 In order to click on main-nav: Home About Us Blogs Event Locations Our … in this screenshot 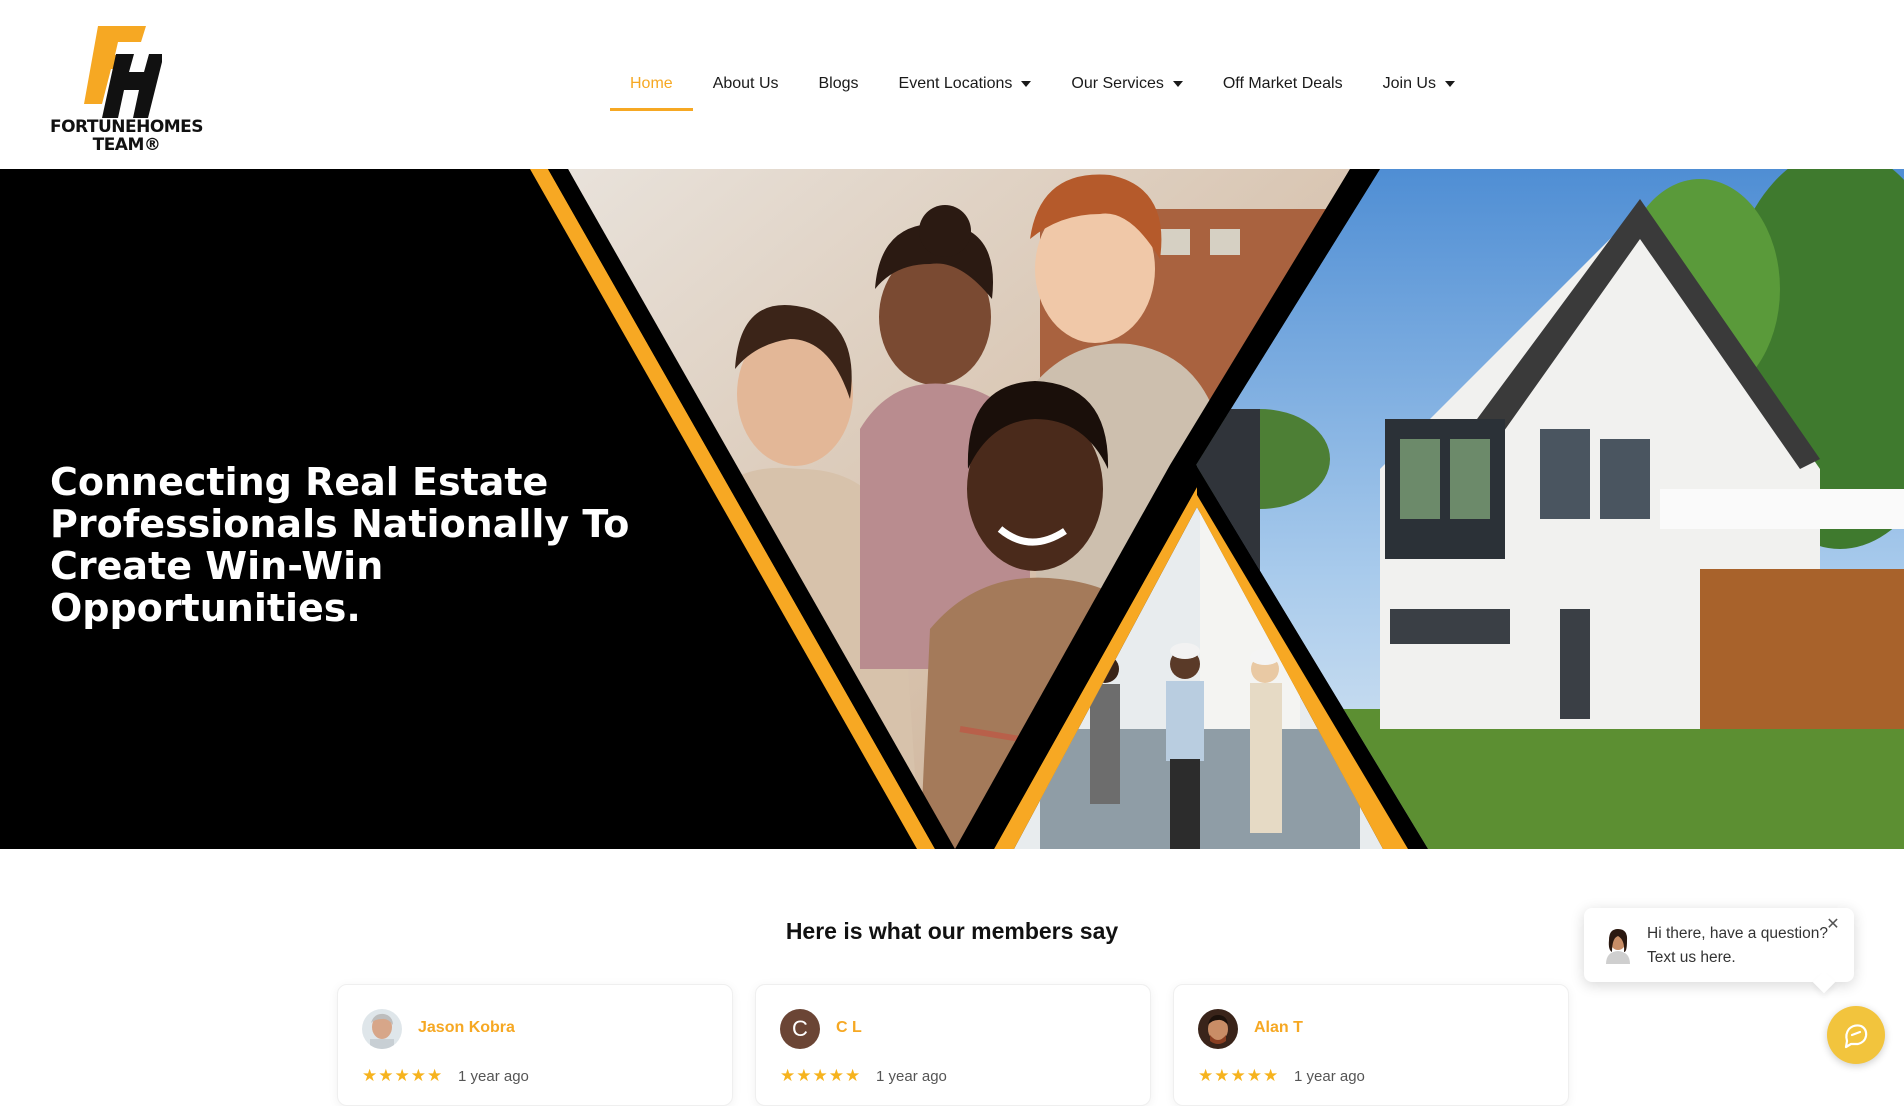, I will do `click(1042, 85)`.